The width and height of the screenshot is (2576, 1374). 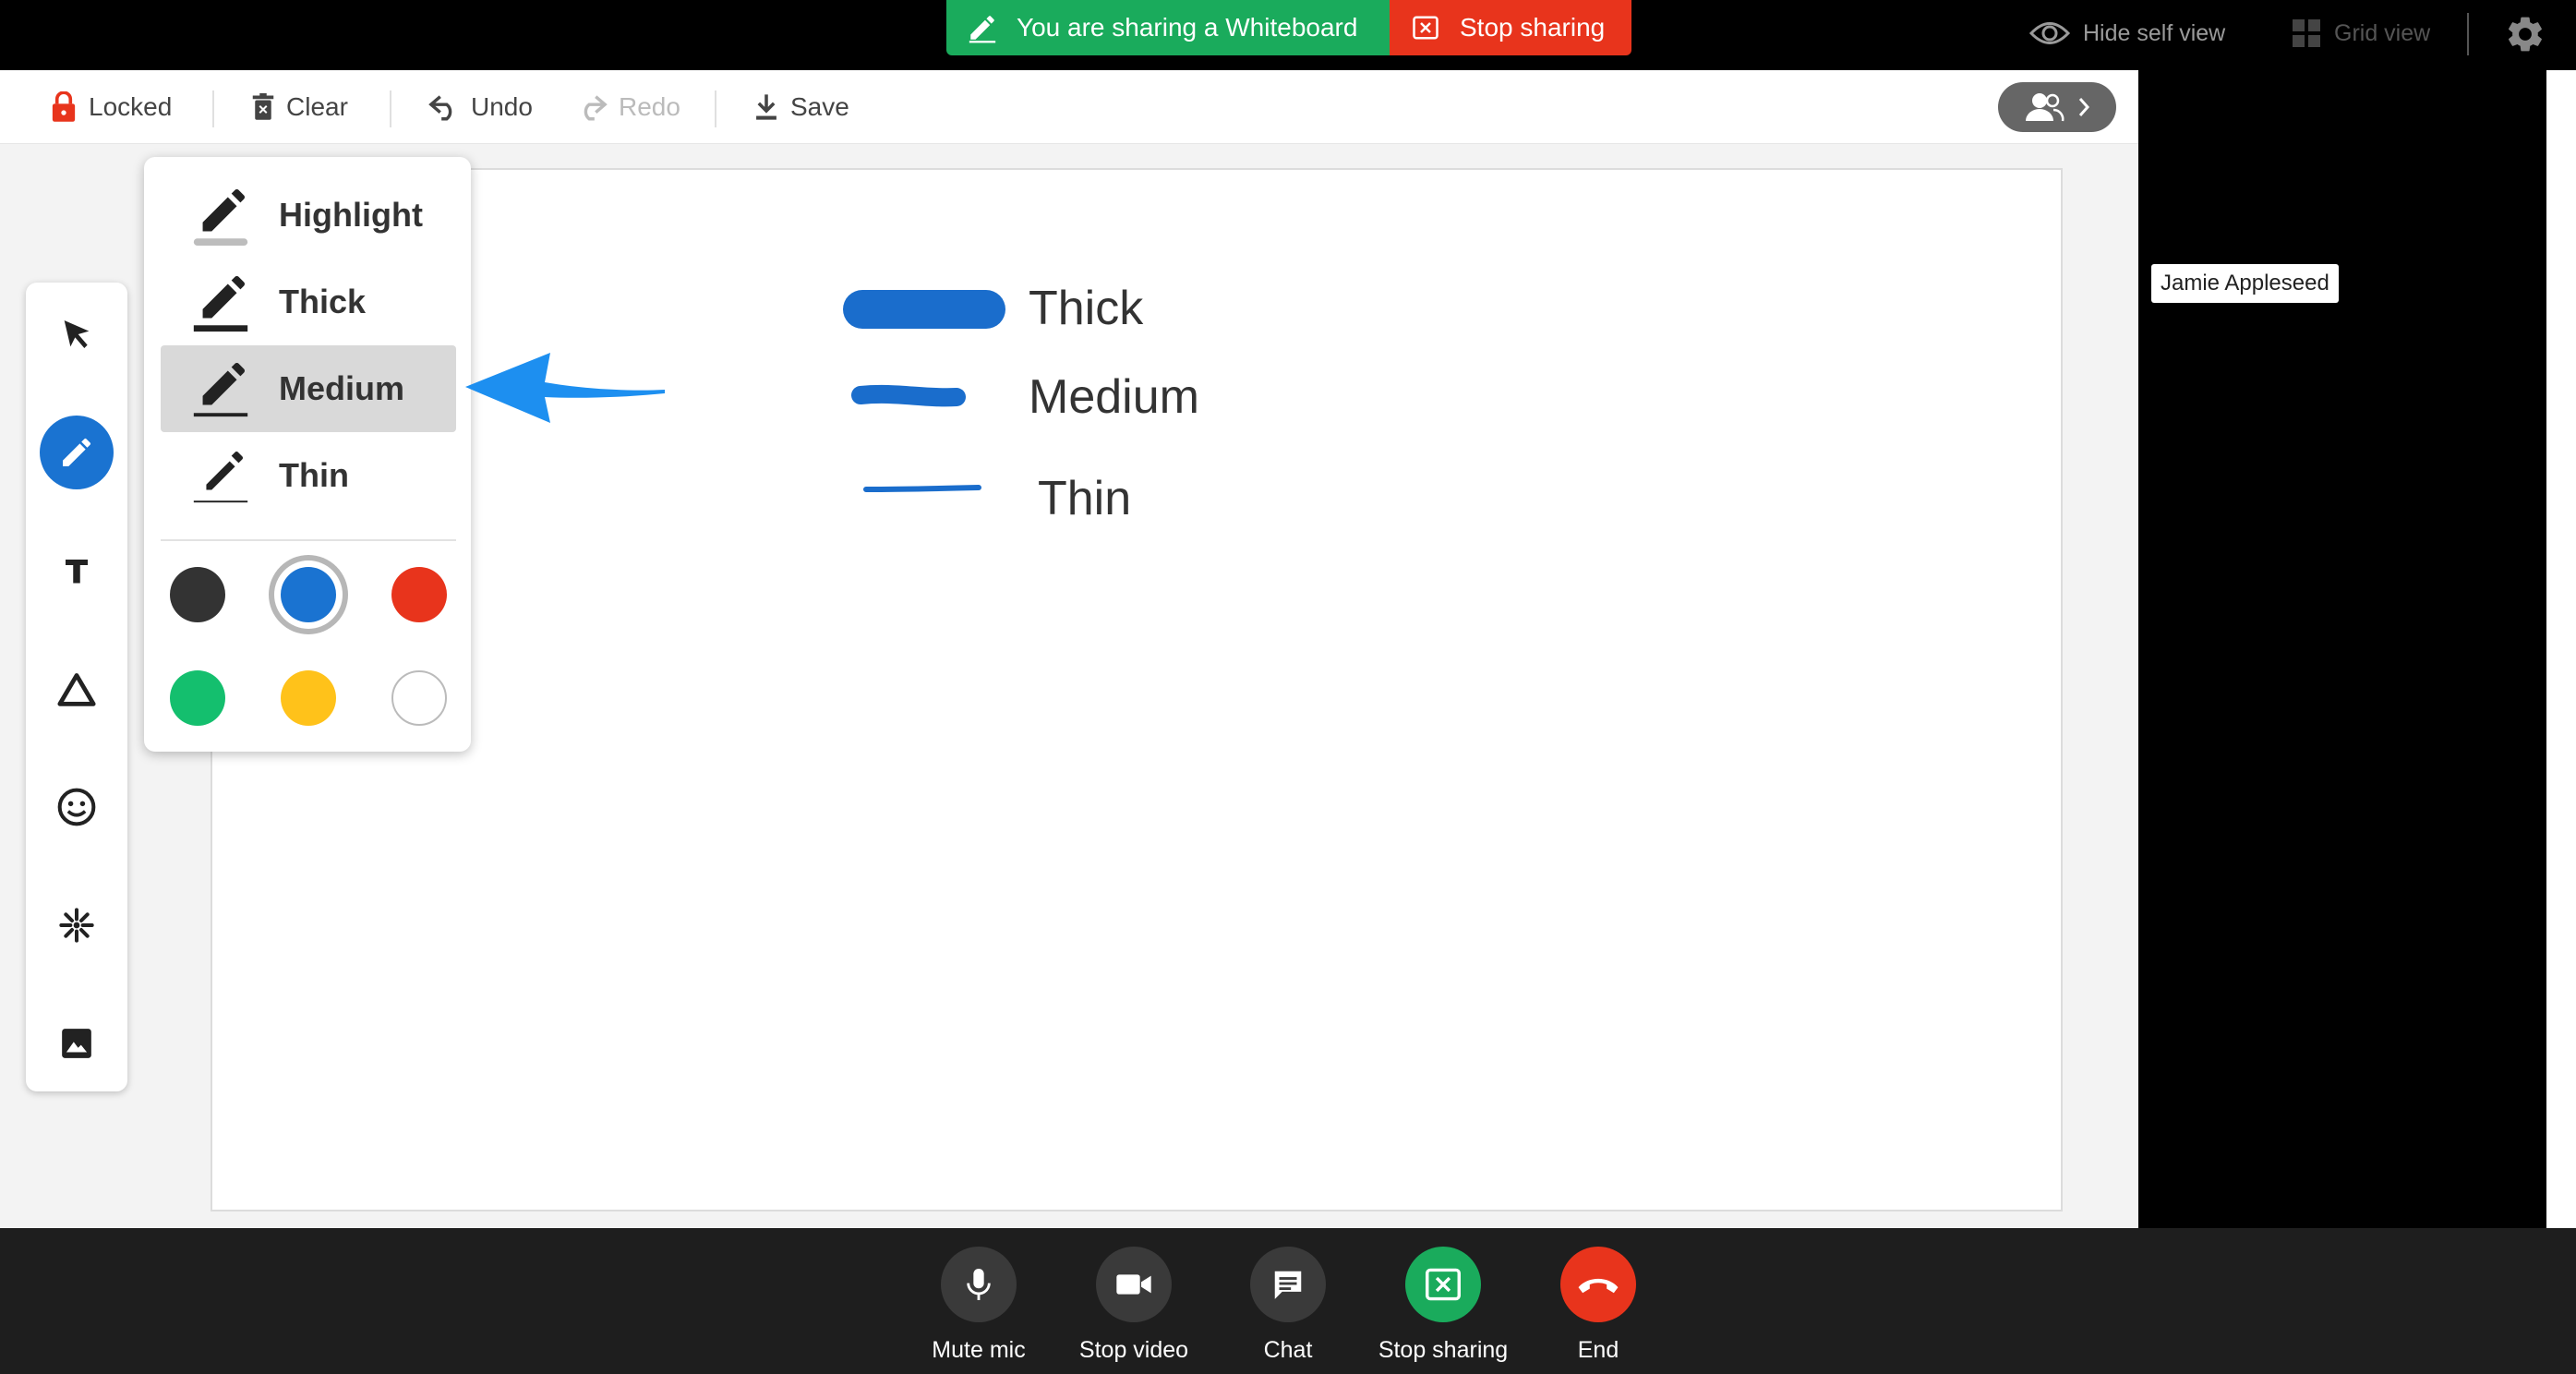 I want to click on trash-icon, so click(x=263, y=107).